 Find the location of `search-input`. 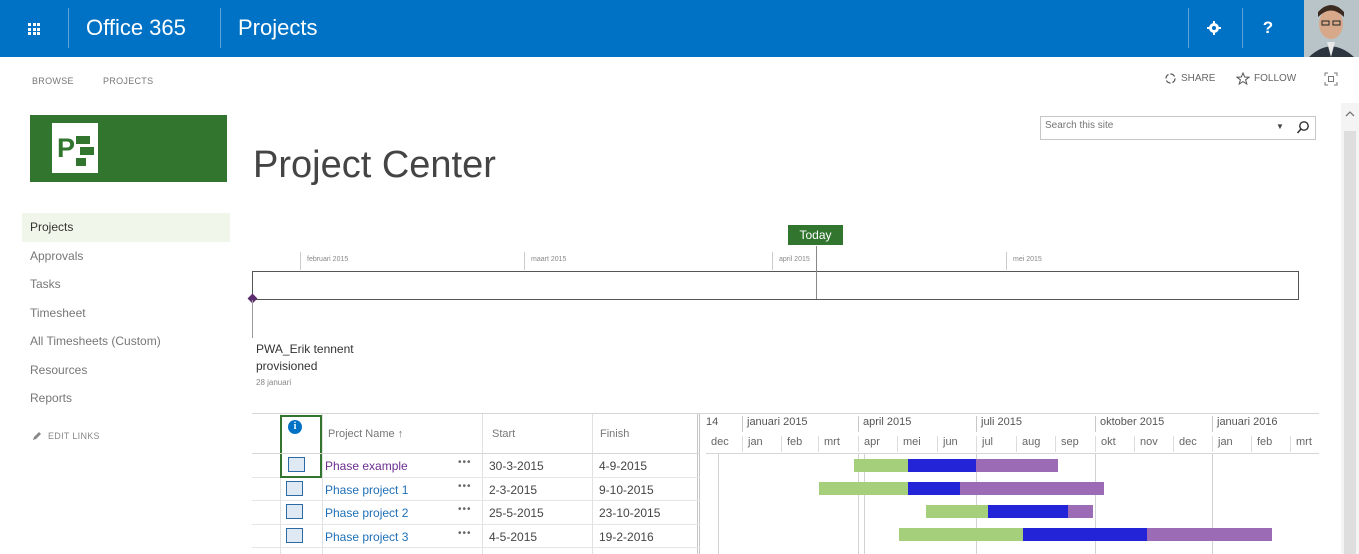

search-input is located at coordinates (1155, 125).